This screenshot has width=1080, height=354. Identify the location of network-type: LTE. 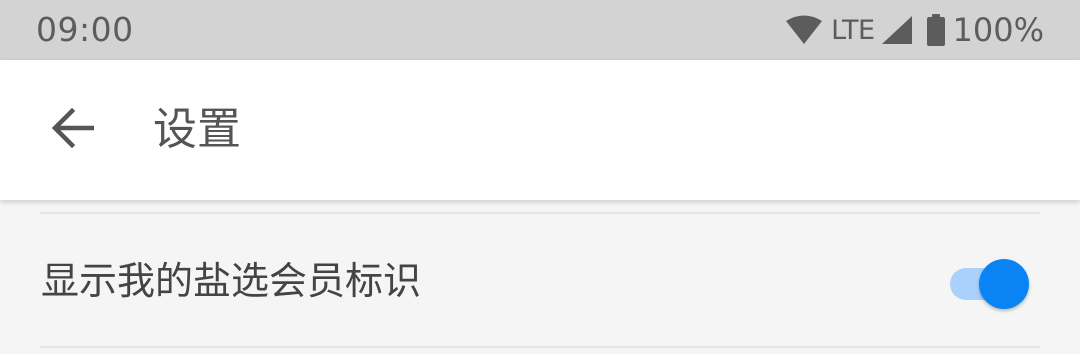
(853, 30).